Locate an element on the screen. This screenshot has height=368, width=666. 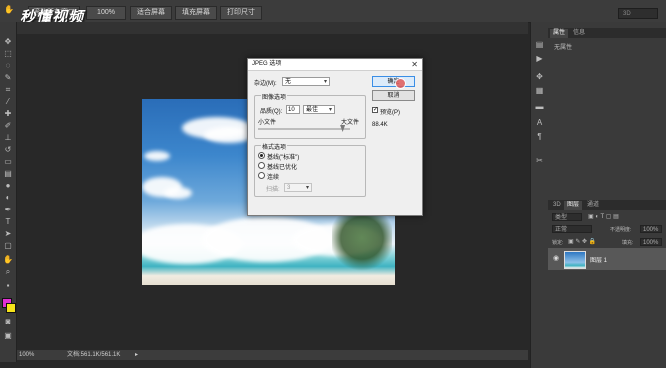
properties-tabs: 属性 信息 is located at coordinates (607, 33).